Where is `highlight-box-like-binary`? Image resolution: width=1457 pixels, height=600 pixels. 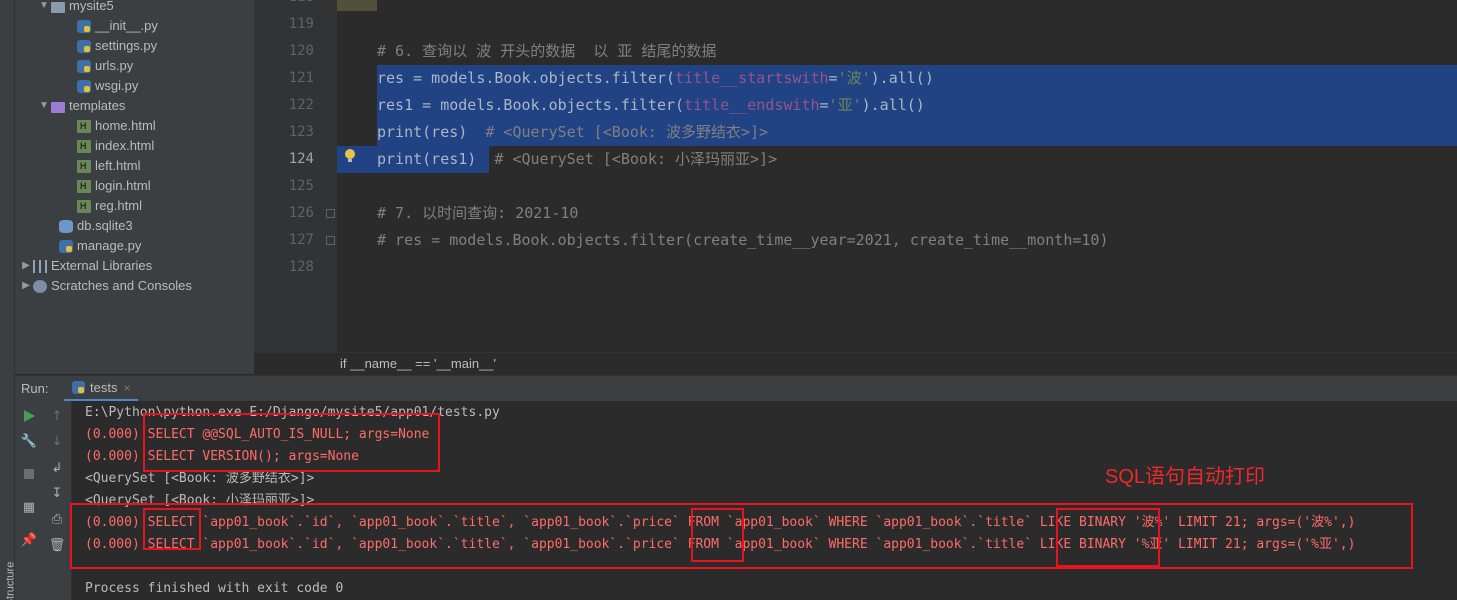 highlight-box-like-binary is located at coordinates (1108, 537).